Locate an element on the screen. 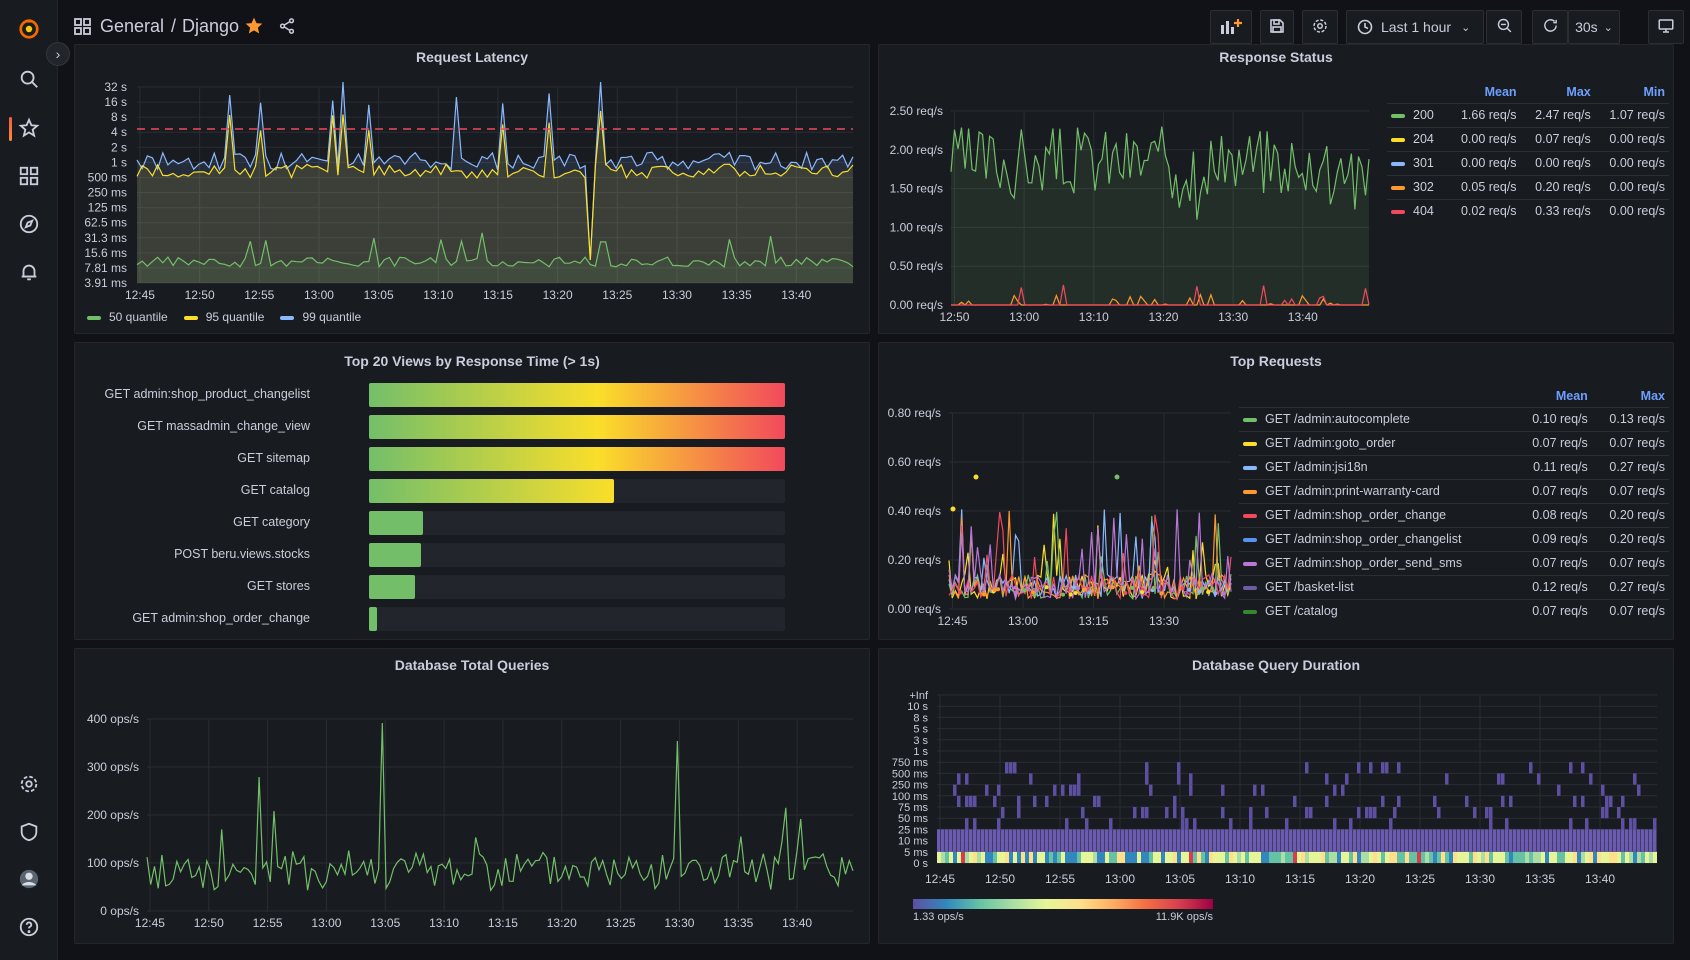  star-favorite-icon is located at coordinates (254, 28).